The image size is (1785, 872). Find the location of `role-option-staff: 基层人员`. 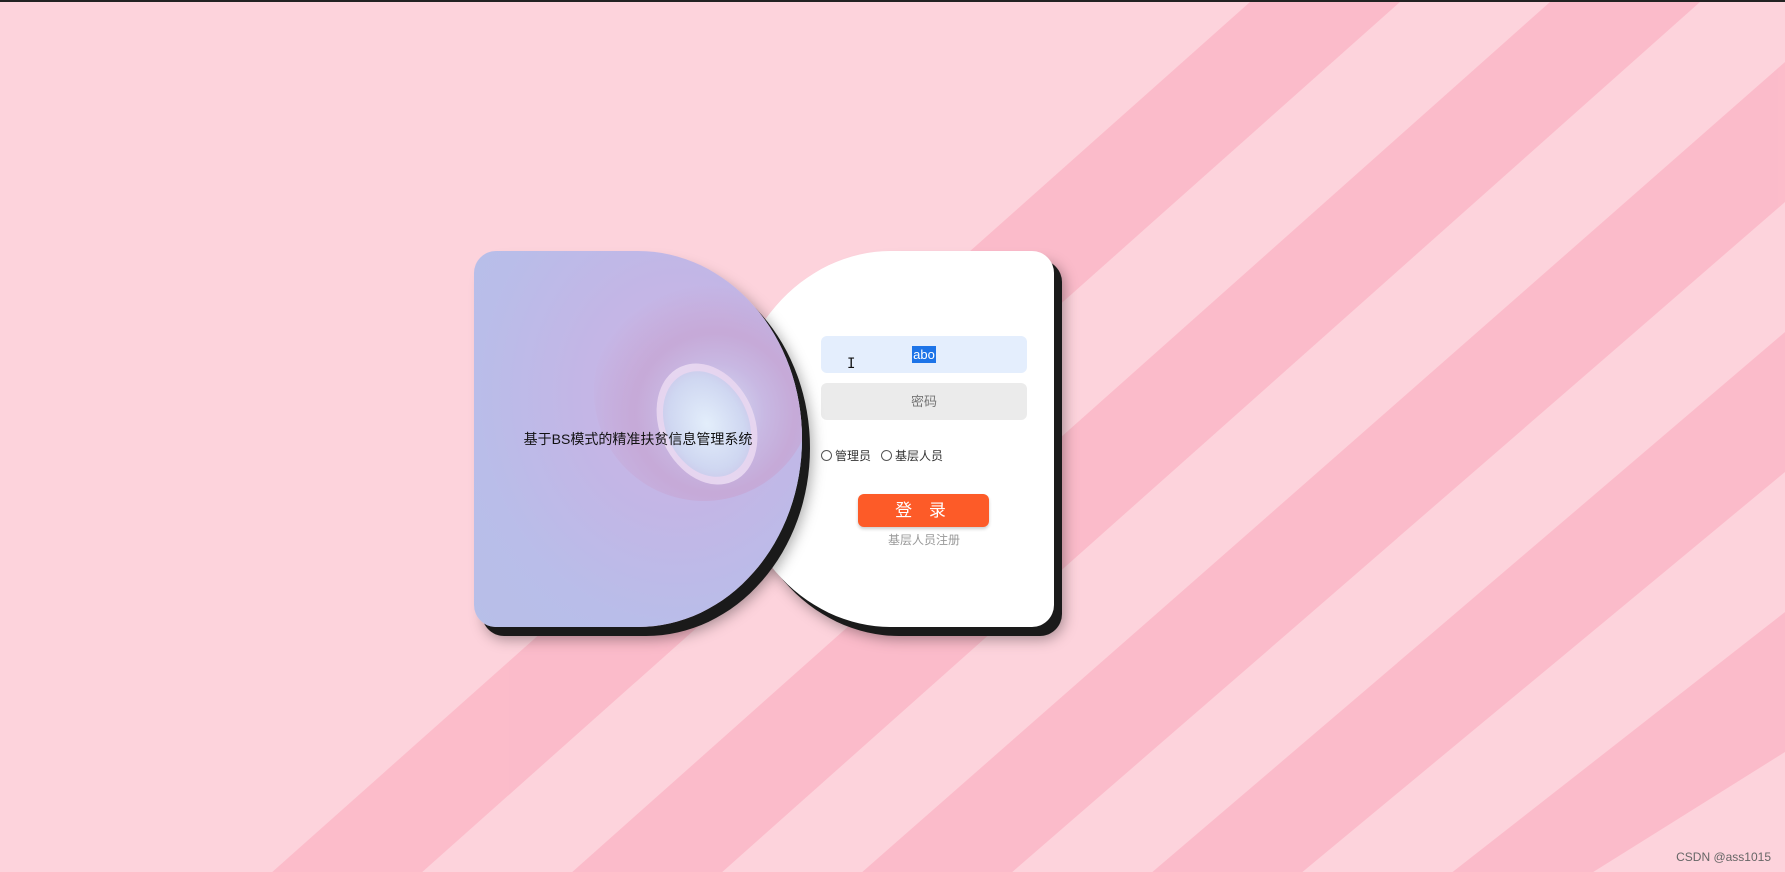

role-option-staff: 基层人员 is located at coordinates (912, 455).